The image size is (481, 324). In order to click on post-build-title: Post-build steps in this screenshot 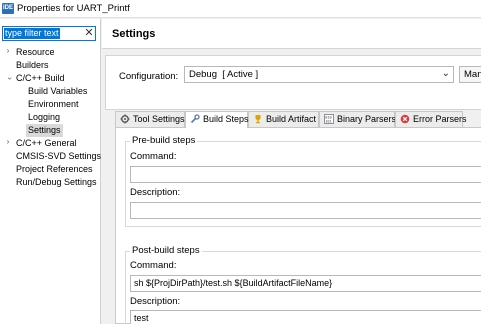, I will do `click(166, 250)`.